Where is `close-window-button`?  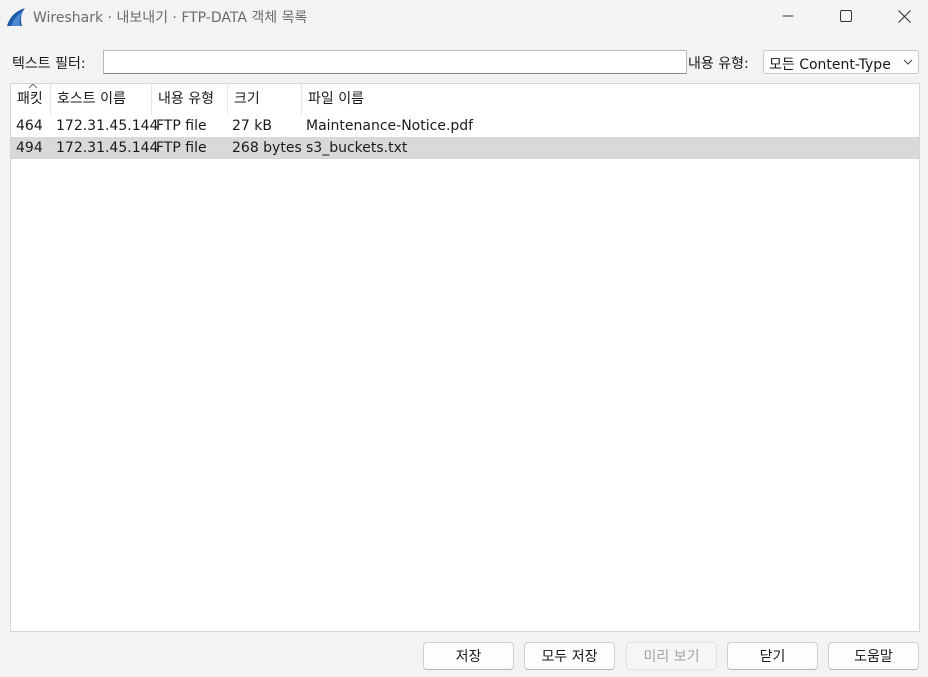
close-window-button is located at coordinates (901, 16).